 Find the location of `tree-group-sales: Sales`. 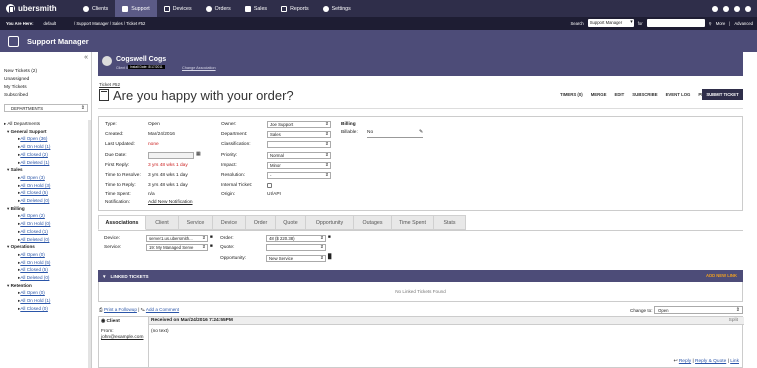

tree-group-sales: Sales is located at coordinates (46, 170).